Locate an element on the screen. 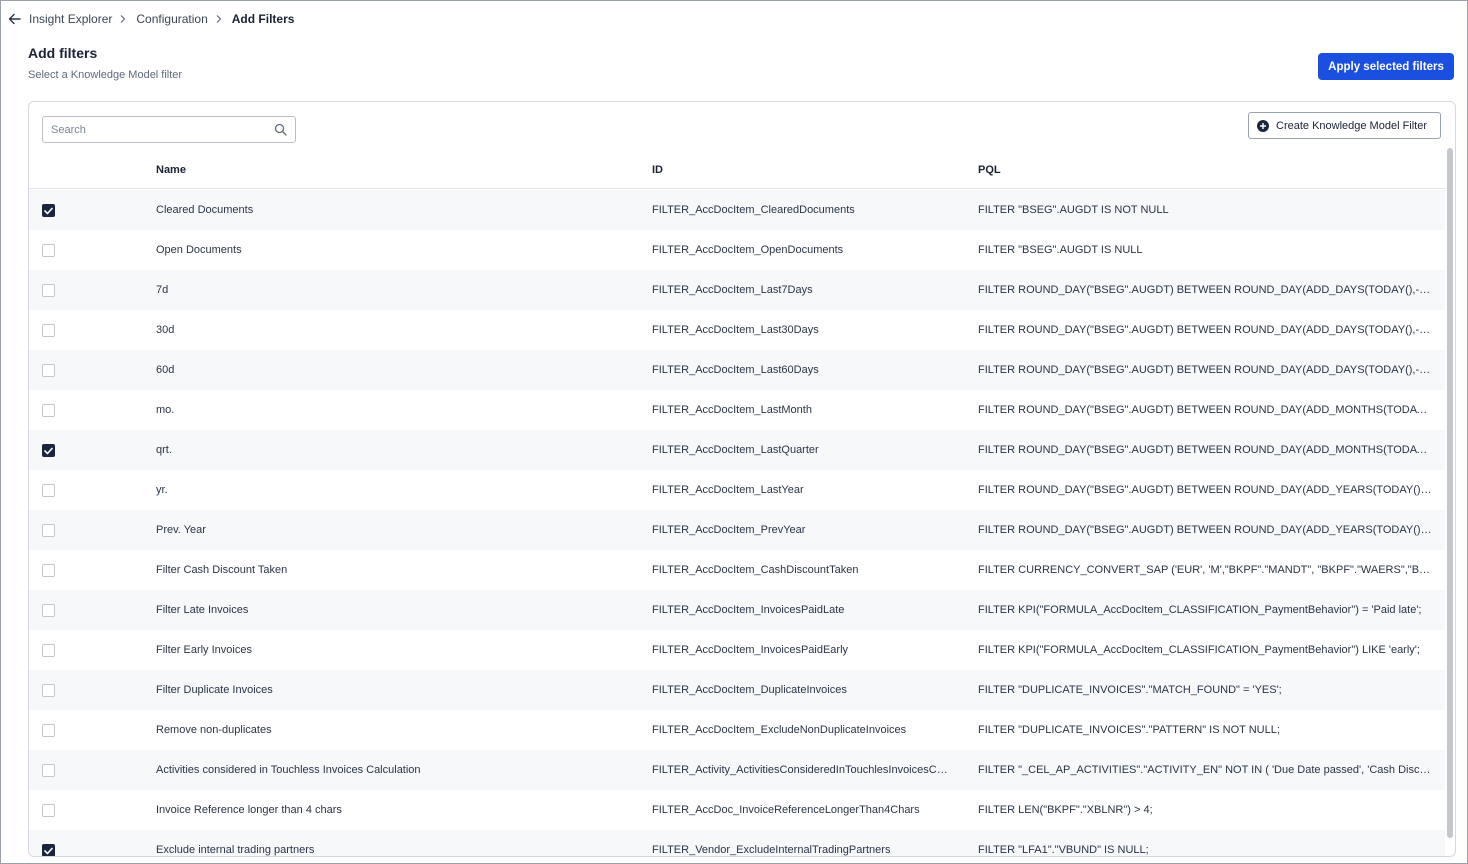 This screenshot has height=864, width=1468. search-box is located at coordinates (169, 129).